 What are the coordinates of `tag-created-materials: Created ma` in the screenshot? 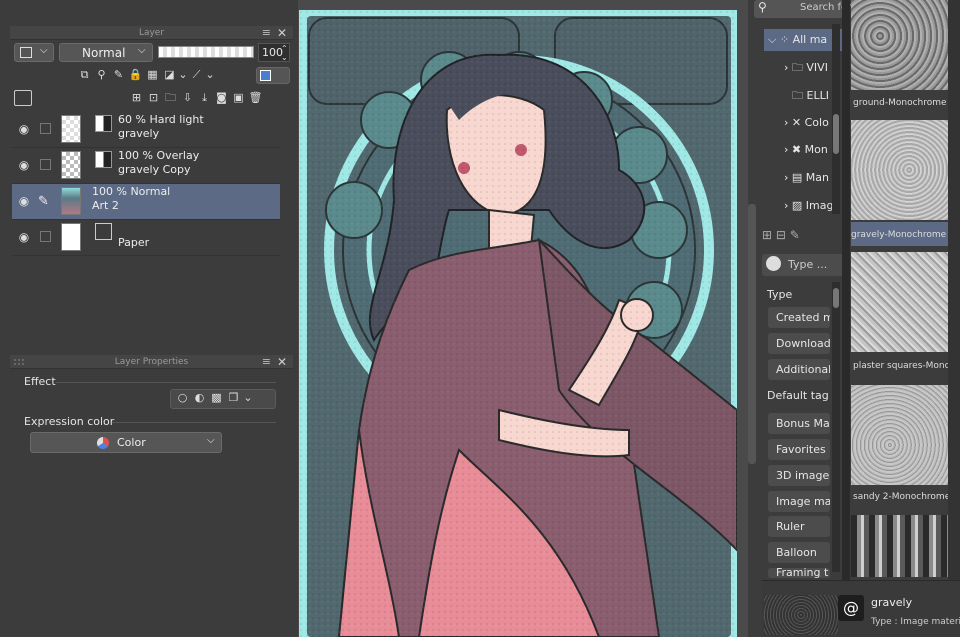 It's located at (799, 317).